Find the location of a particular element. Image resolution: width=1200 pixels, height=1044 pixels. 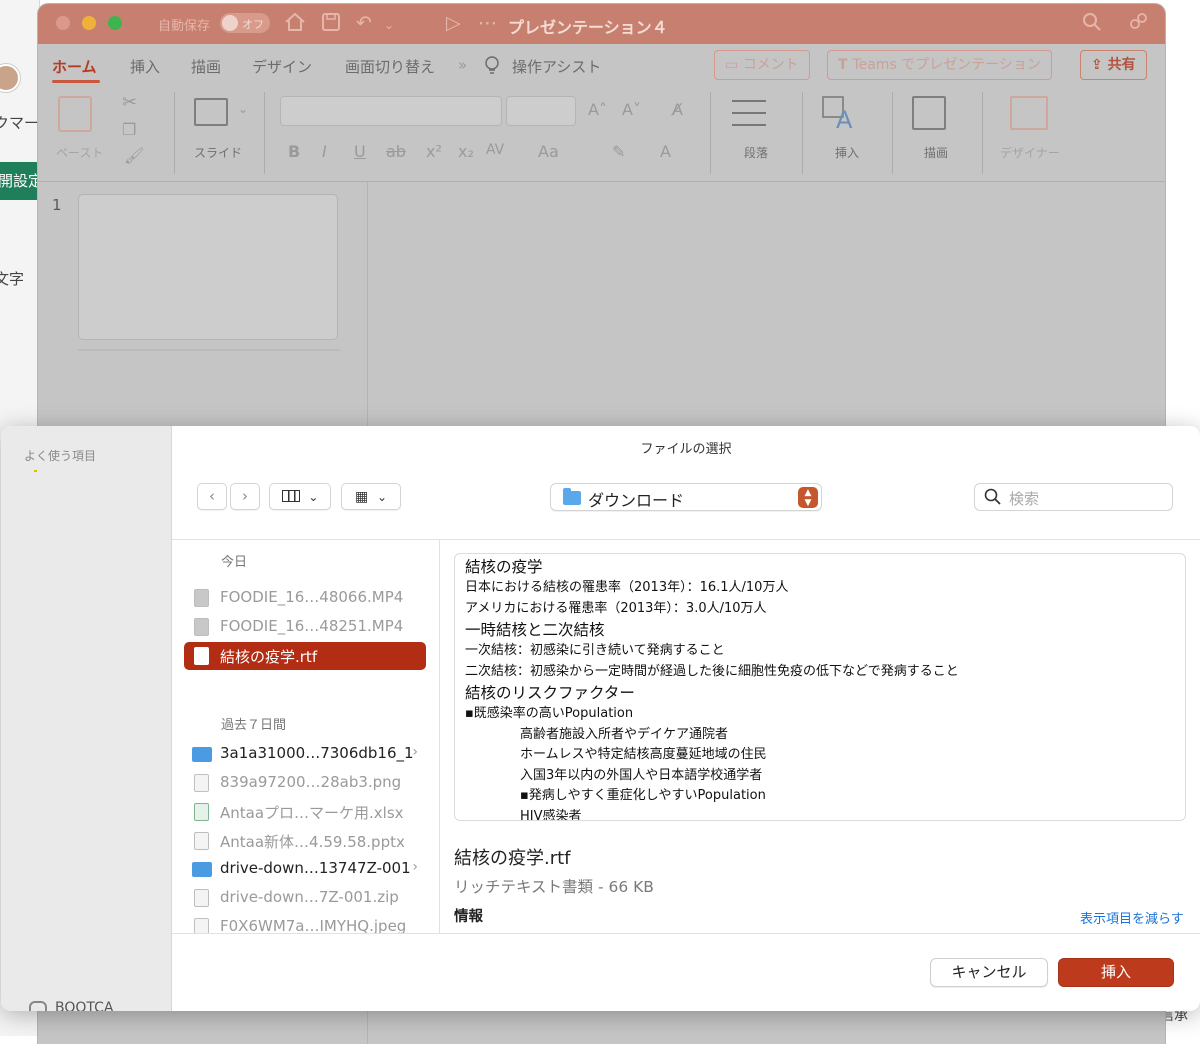

account-icon is located at coordinates (1139, 24).